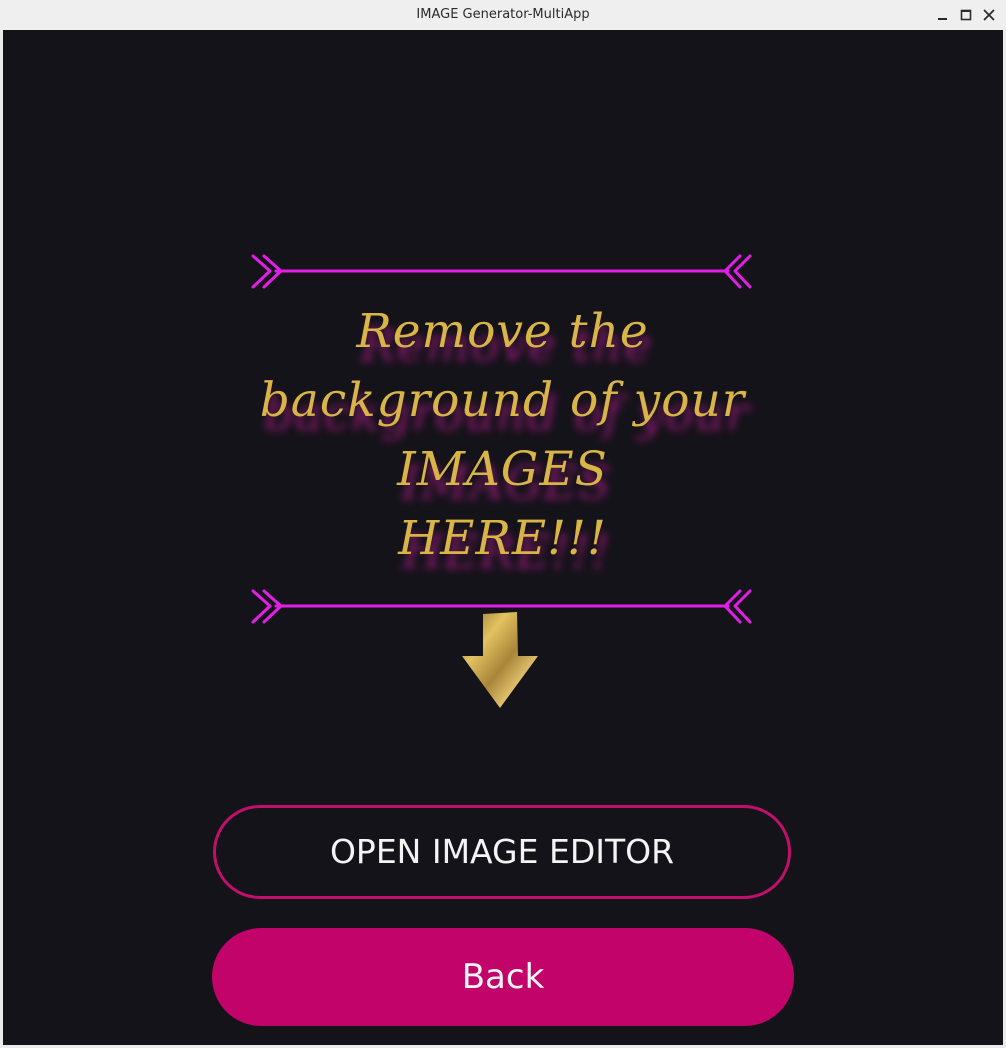 Image resolution: width=1006 pixels, height=1048 pixels. I want to click on arrow-down-icon, so click(500, 660).